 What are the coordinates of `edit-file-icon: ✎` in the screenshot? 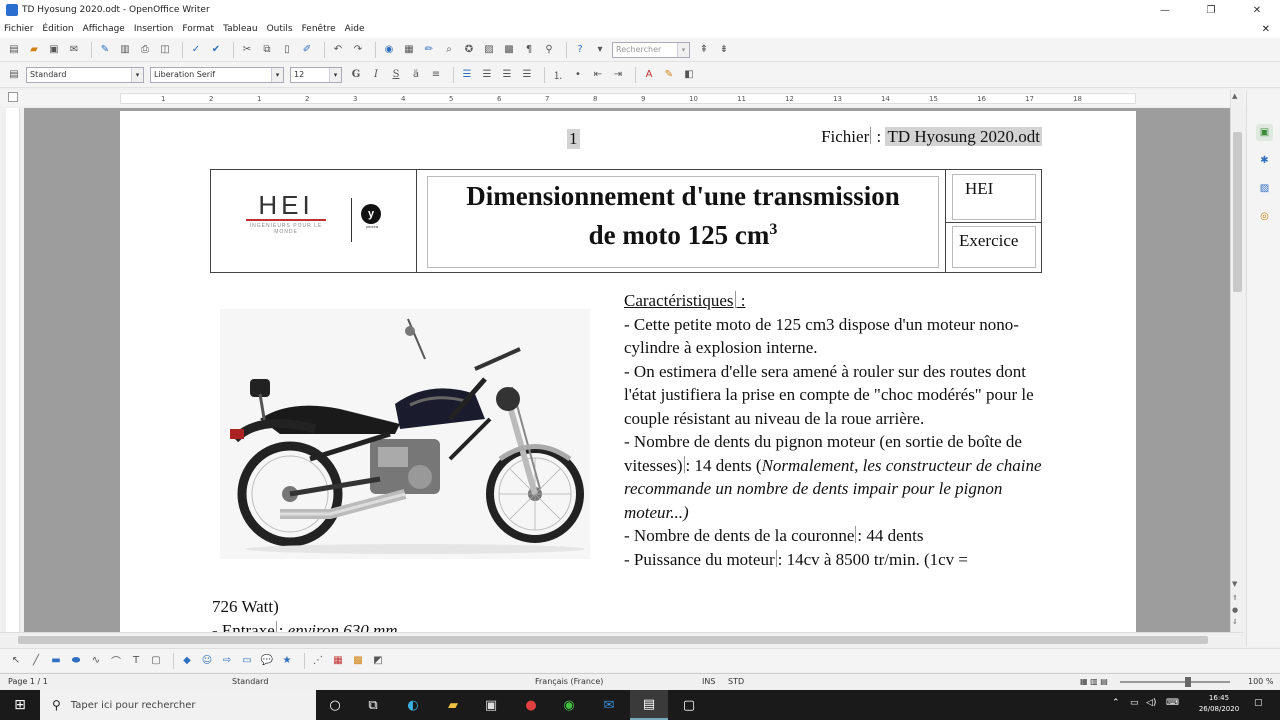 It's located at (105, 50).